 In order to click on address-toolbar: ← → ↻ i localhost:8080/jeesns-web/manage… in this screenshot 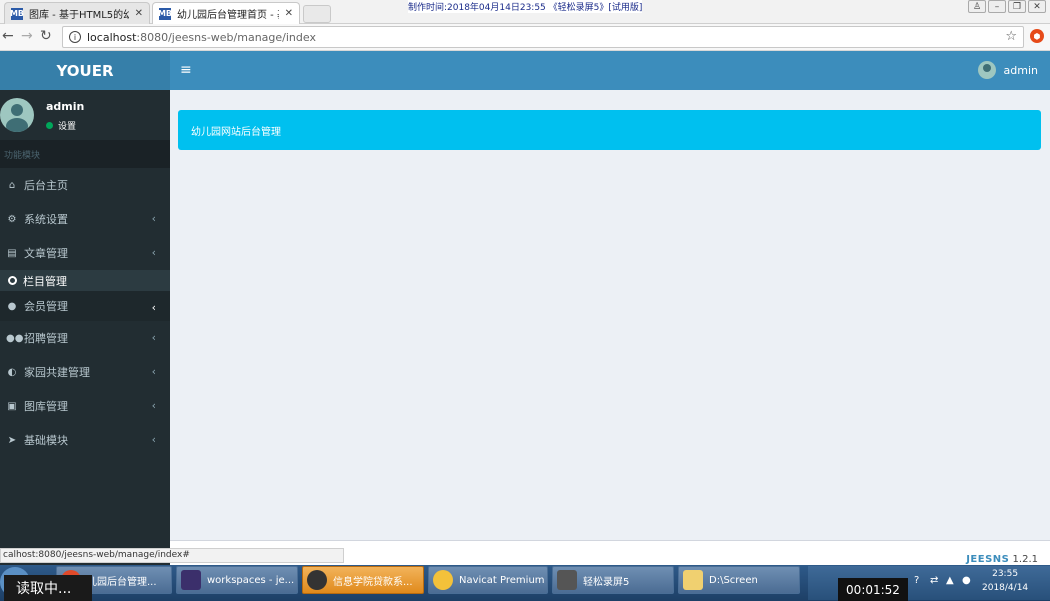, I will do `click(525, 37)`.